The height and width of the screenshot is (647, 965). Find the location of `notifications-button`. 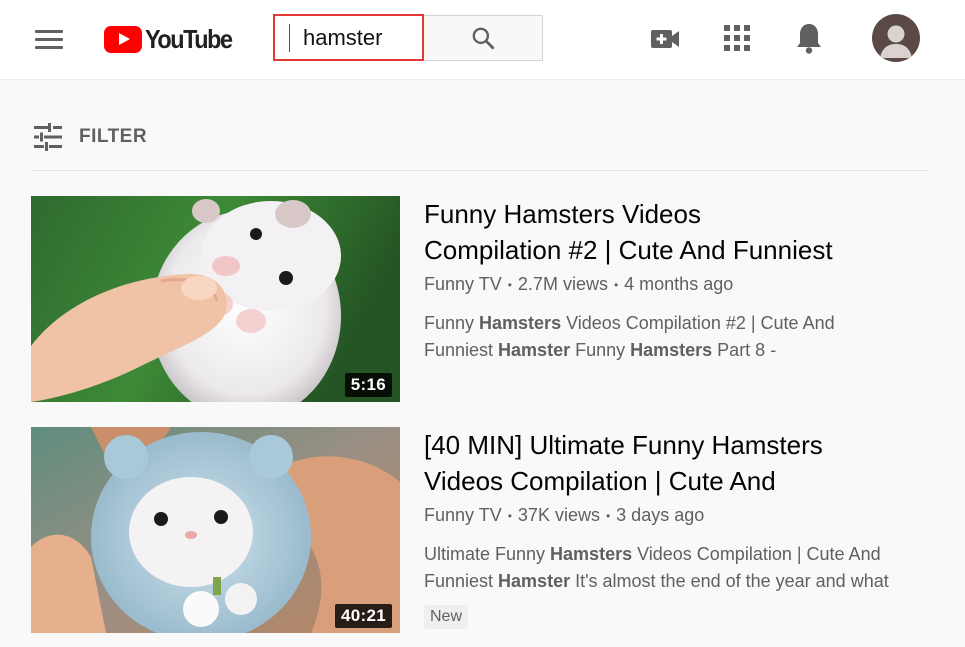

notifications-button is located at coordinates (809, 38).